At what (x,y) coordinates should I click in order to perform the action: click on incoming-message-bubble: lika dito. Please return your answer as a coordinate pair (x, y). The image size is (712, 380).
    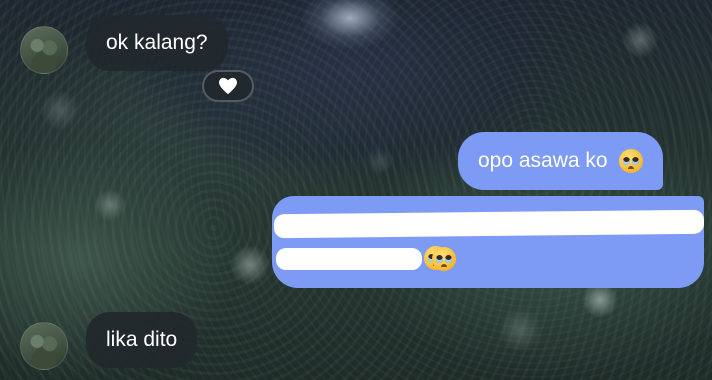
    Looking at the image, I should click on (142, 340).